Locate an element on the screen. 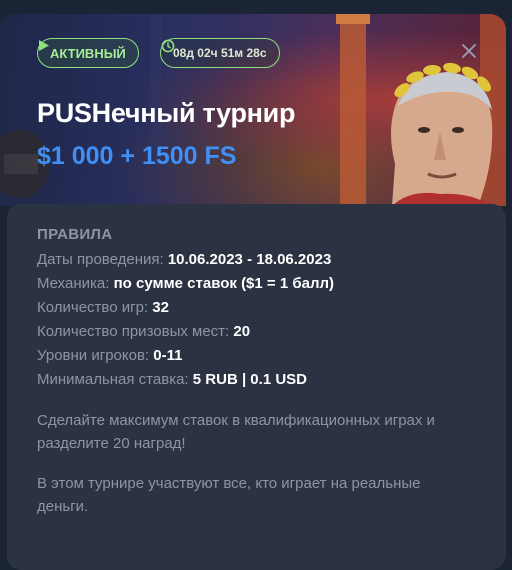 The image size is (512, 570). rule-value: по сумме ставок ($1 = 1 балл) is located at coordinates (224, 283).